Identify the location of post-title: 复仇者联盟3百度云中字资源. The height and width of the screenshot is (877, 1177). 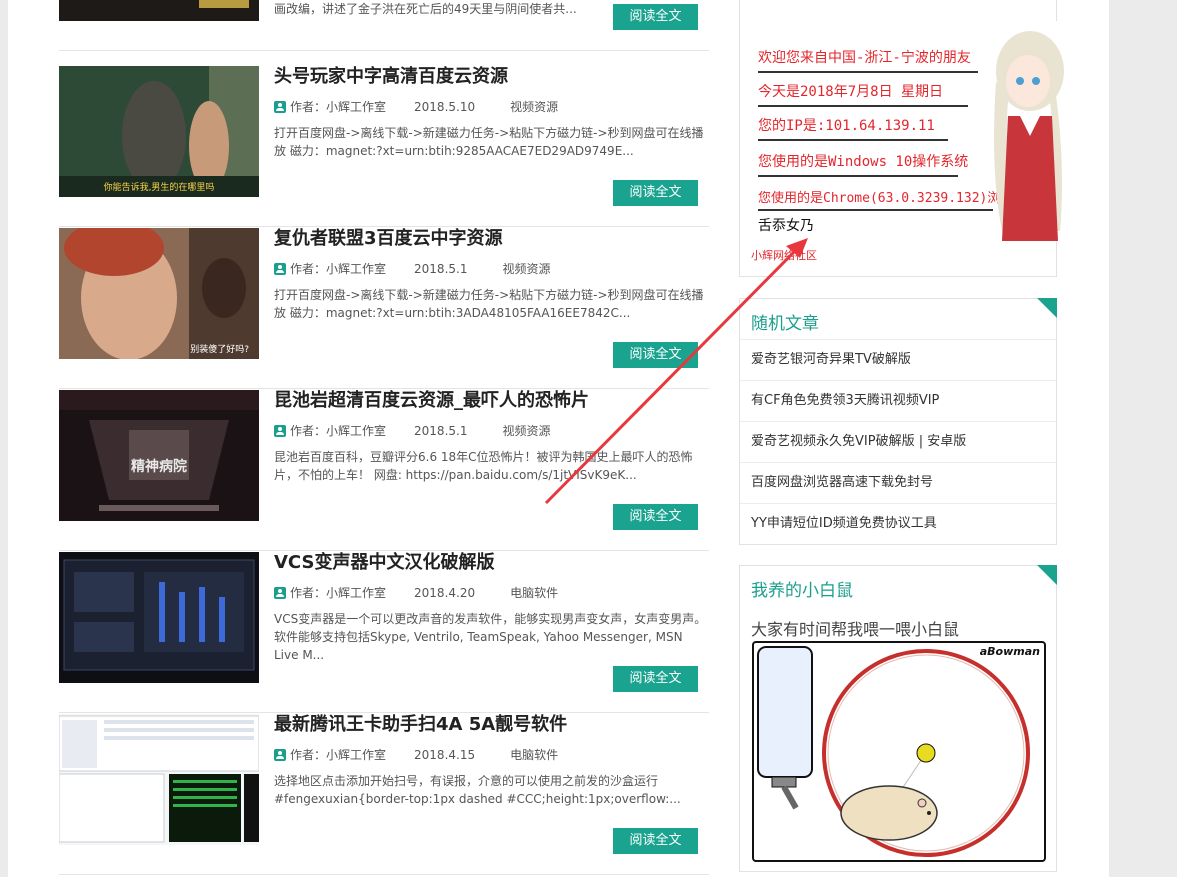
(489, 239).